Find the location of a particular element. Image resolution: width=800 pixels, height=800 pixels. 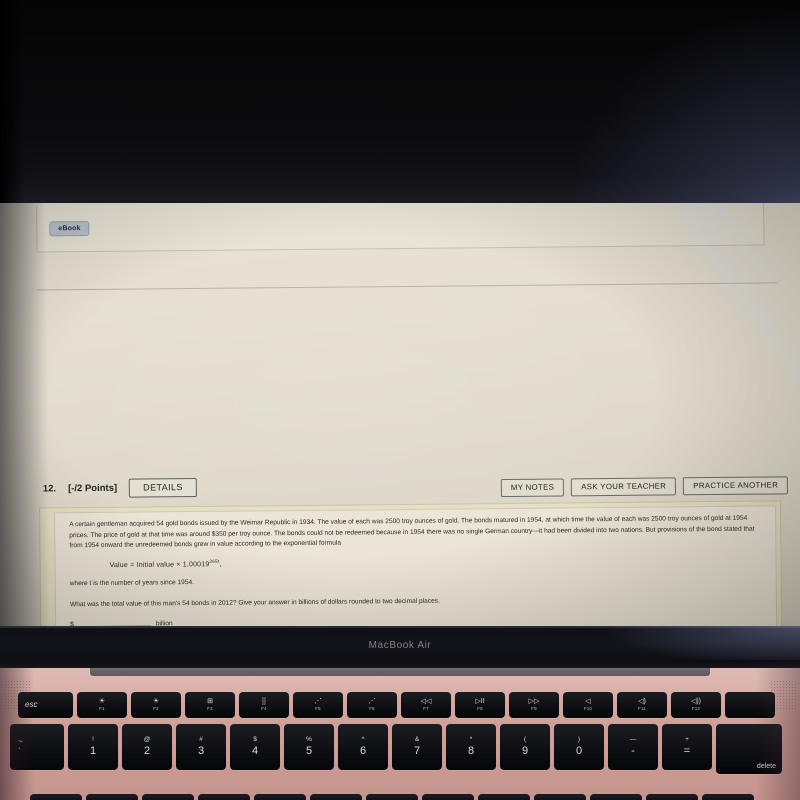

key-lower-label: - is located at coordinates (633, 750).